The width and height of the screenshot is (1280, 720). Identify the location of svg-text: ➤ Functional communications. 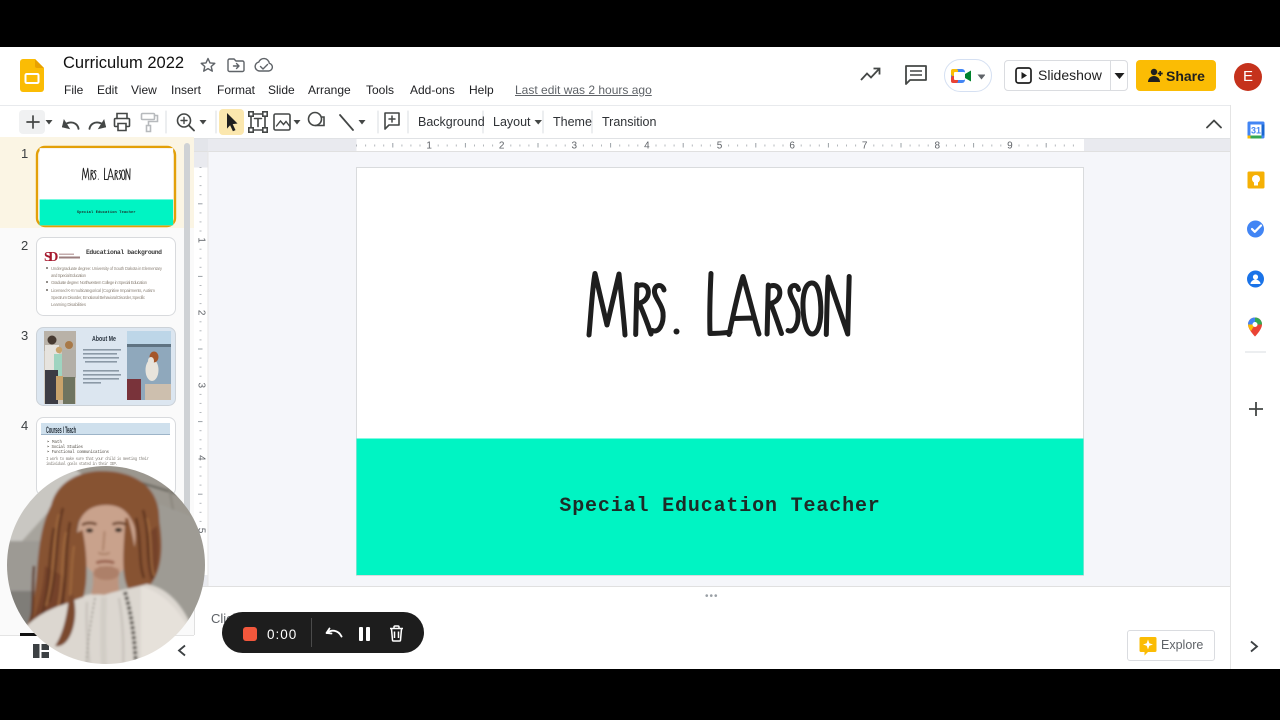
(78, 452).